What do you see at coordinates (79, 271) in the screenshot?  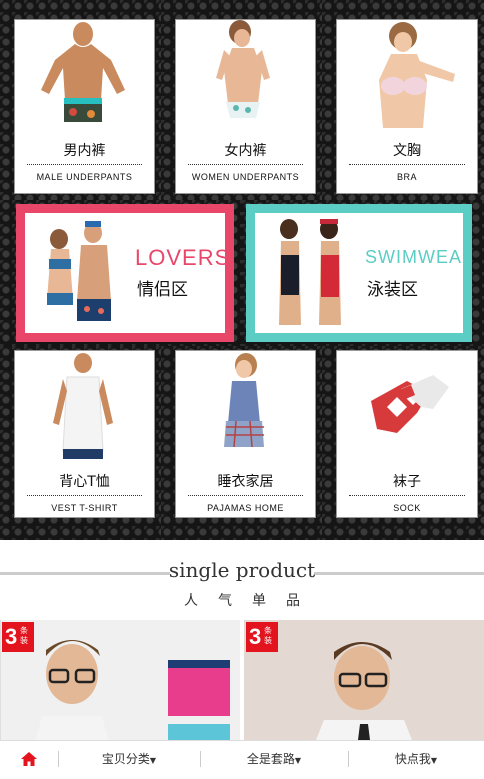 I see `couple-image` at bounding box center [79, 271].